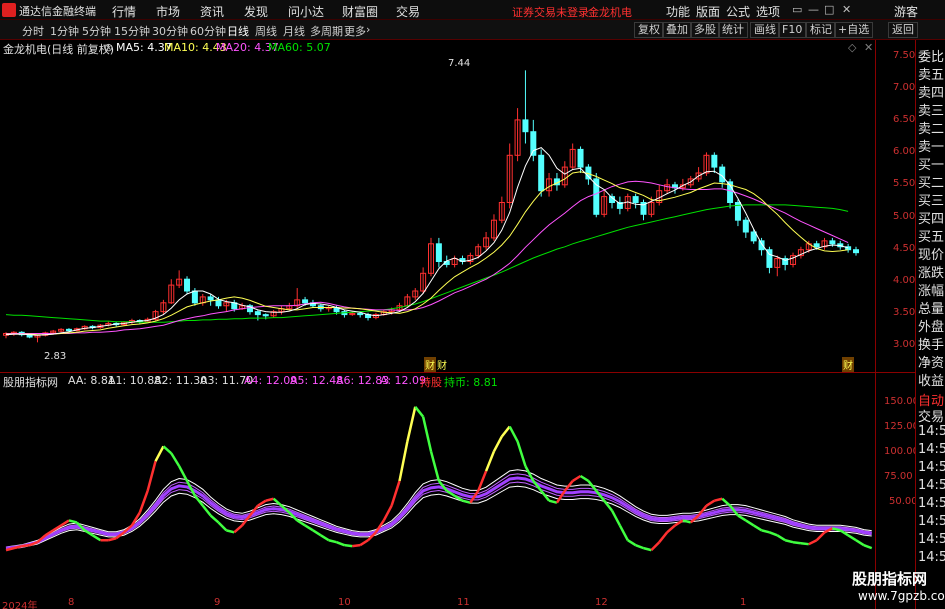 The image size is (945, 609). Describe the element at coordinates (931, 165) in the screenshot. I see `quote-label: 买一` at that location.